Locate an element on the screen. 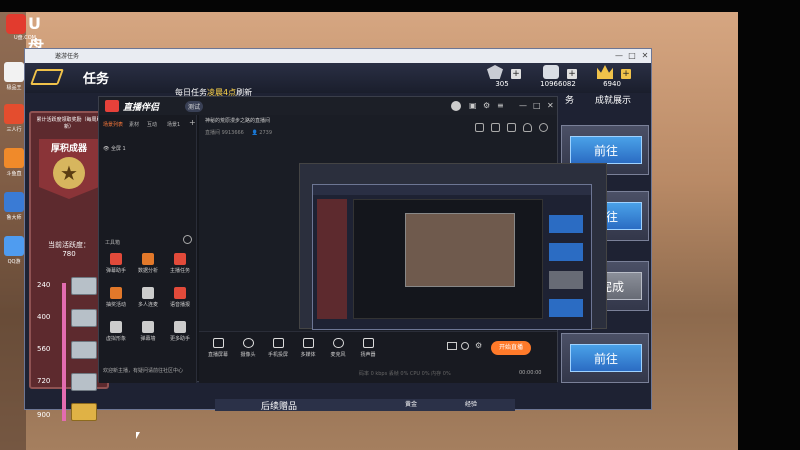  mouse-cursor-icon is located at coordinates (138, 435).